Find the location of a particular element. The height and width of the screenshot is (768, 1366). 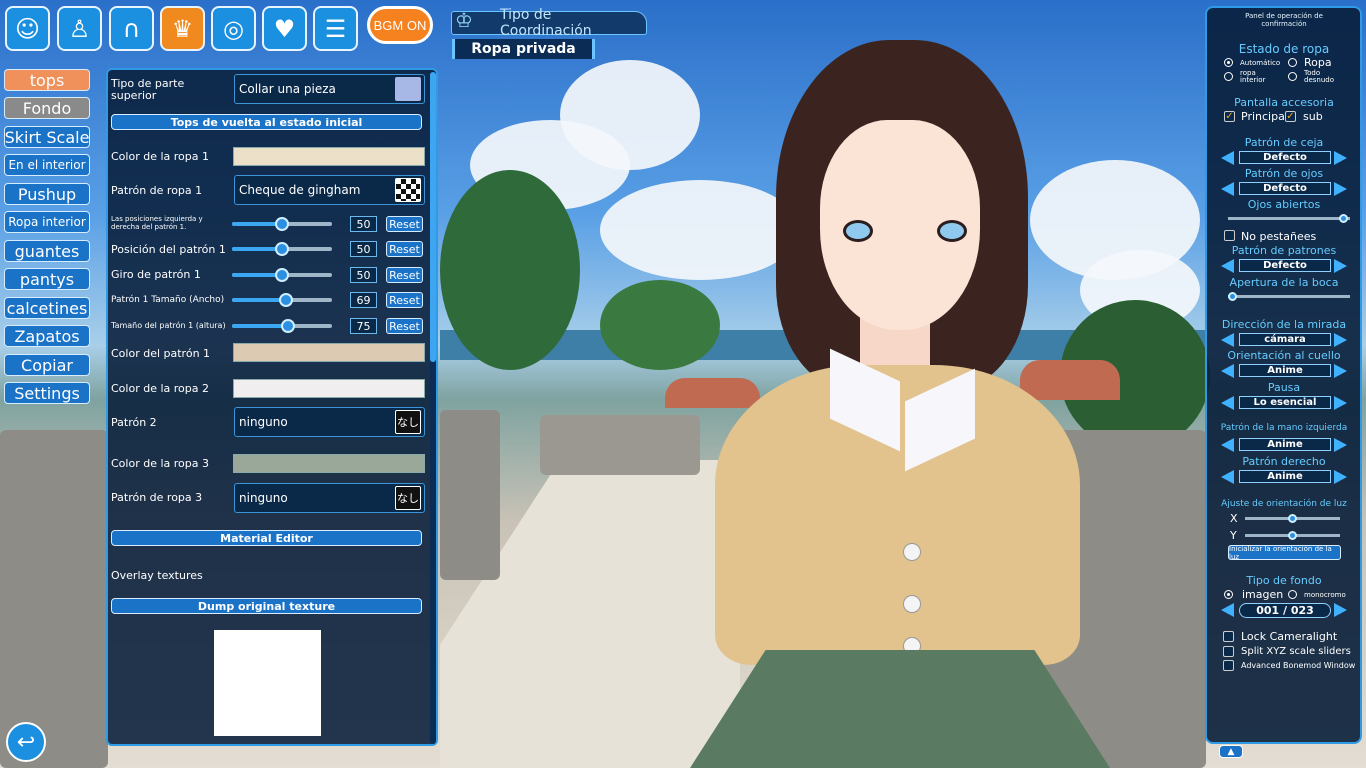

gaze-prev-arrow is located at coordinates (1227, 340).